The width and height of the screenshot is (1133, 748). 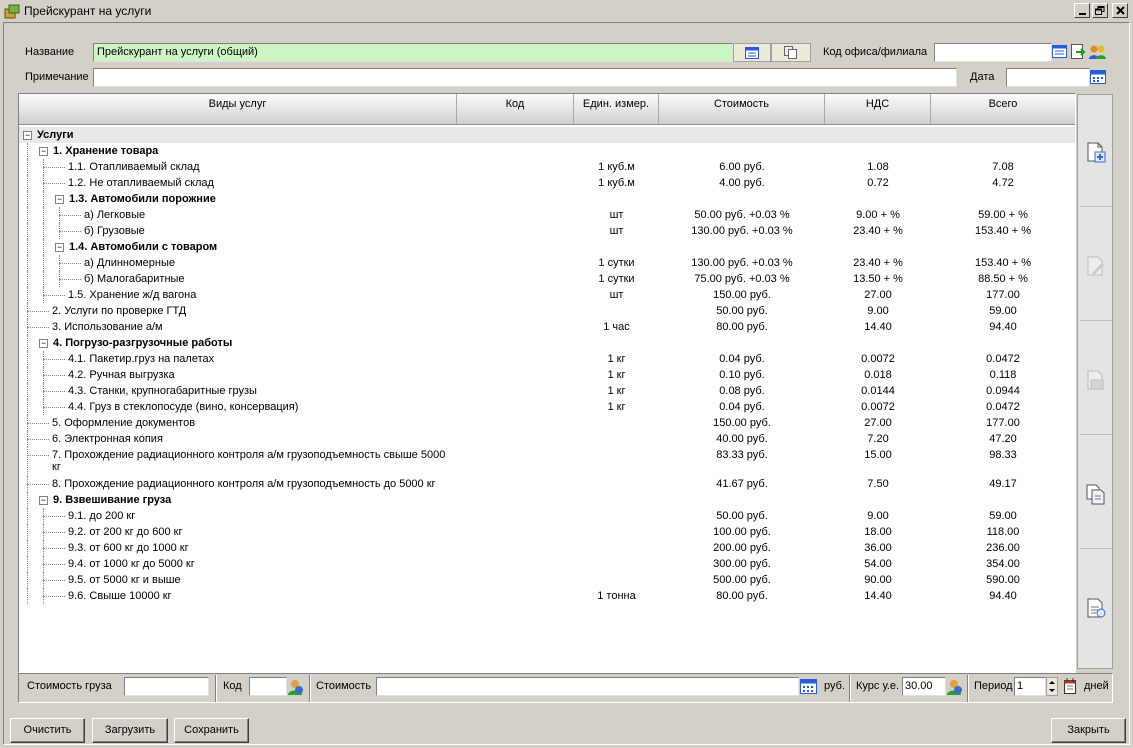 What do you see at coordinates (993, 52) in the screenshot?
I see `office-code-field` at bounding box center [993, 52].